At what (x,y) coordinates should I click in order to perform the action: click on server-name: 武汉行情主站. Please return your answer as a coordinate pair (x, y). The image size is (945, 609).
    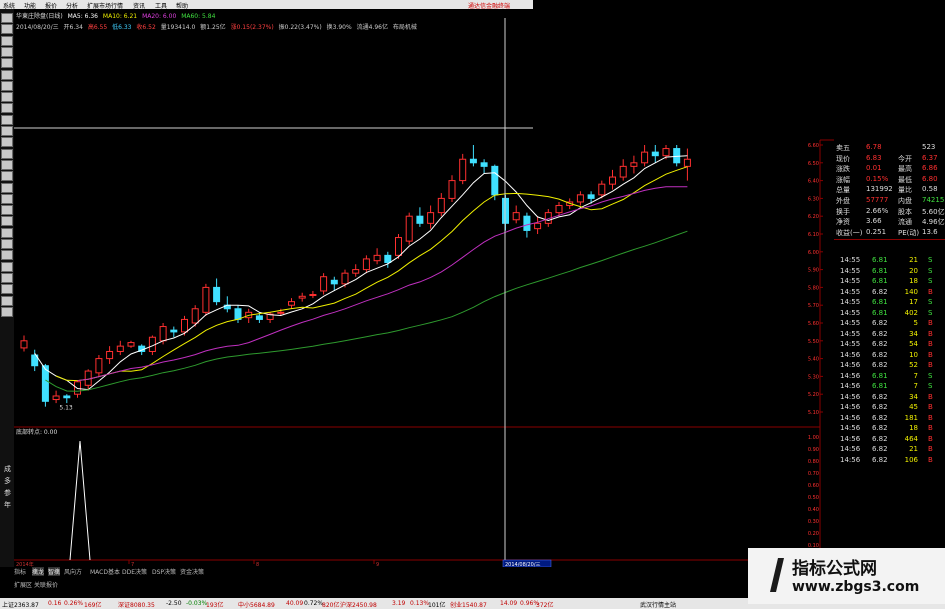
    Looking at the image, I should click on (658, 604).